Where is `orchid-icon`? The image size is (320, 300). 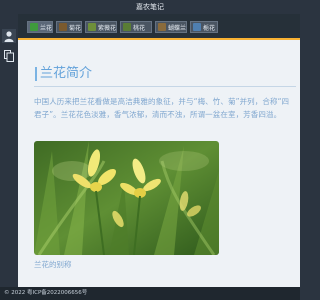
orchid-icon is located at coordinates (34, 27).